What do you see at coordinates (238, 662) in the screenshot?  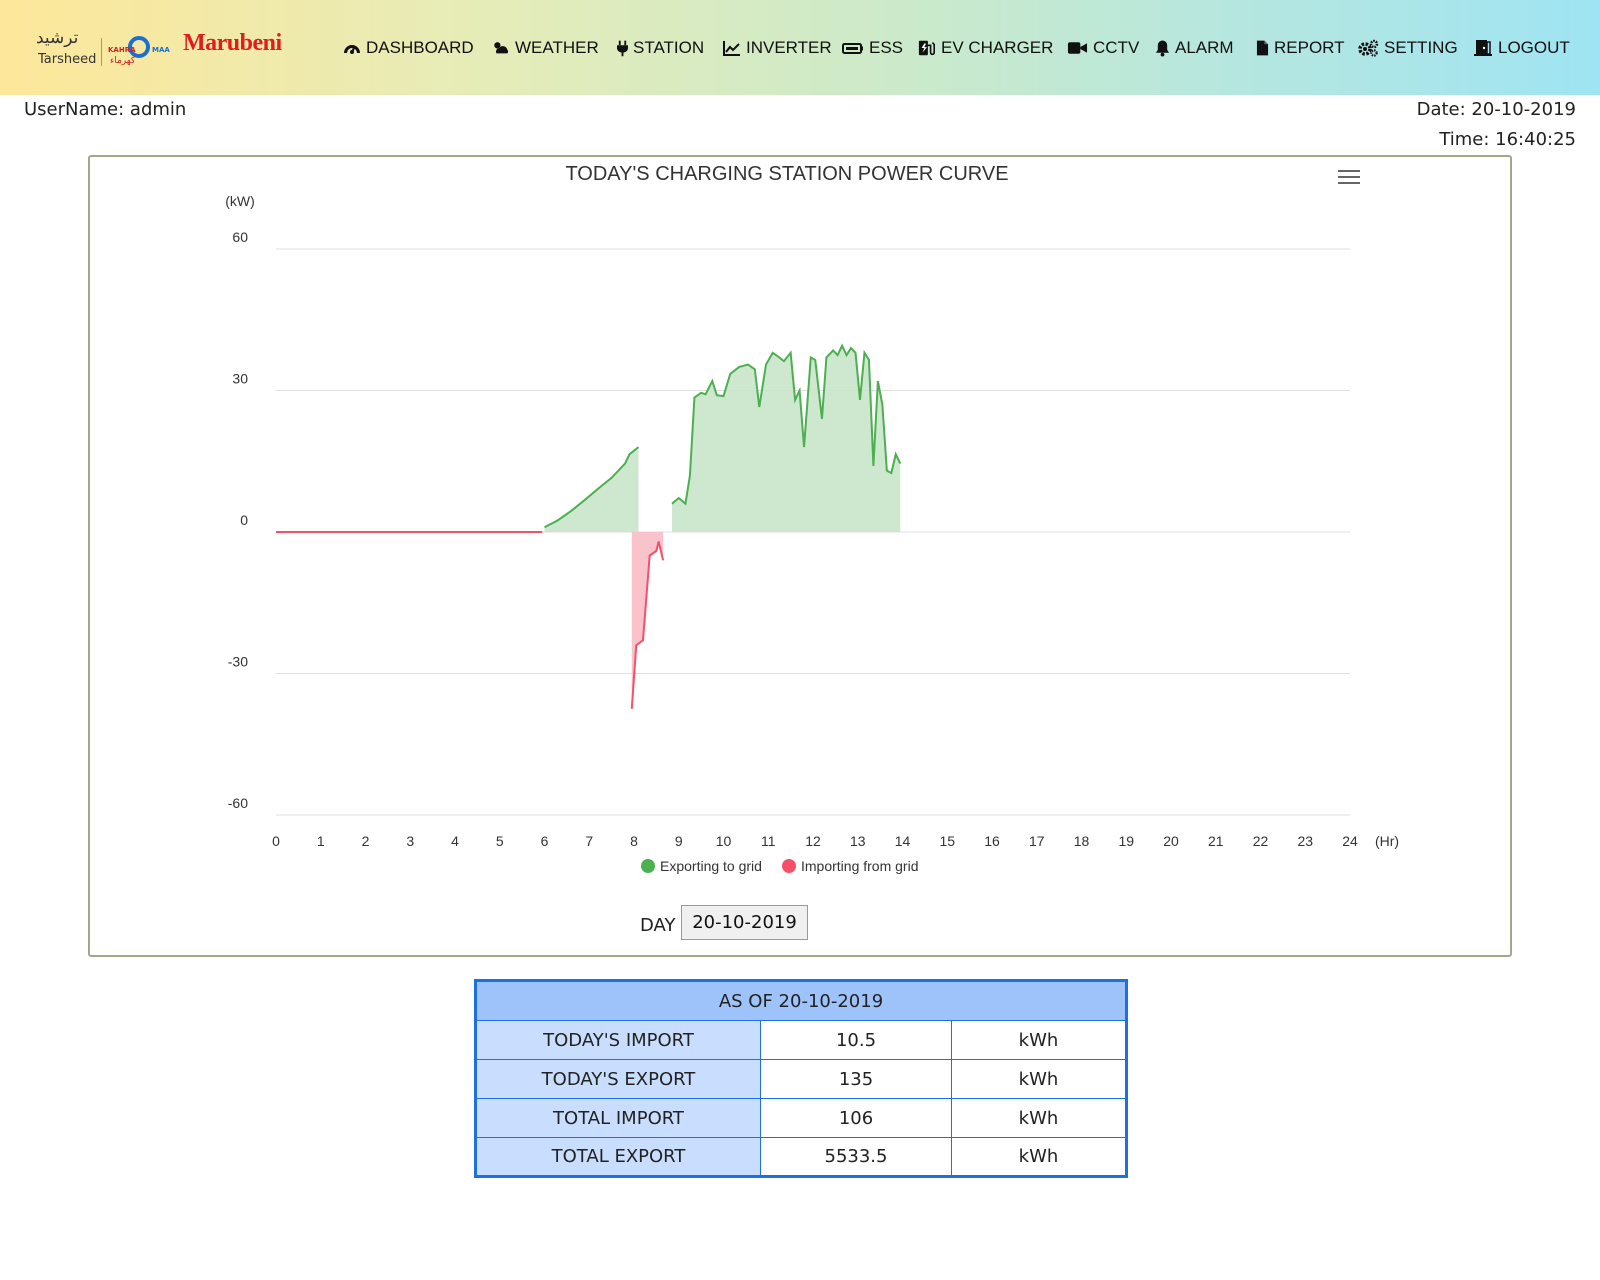 I see `y-tick-label: -30` at bounding box center [238, 662].